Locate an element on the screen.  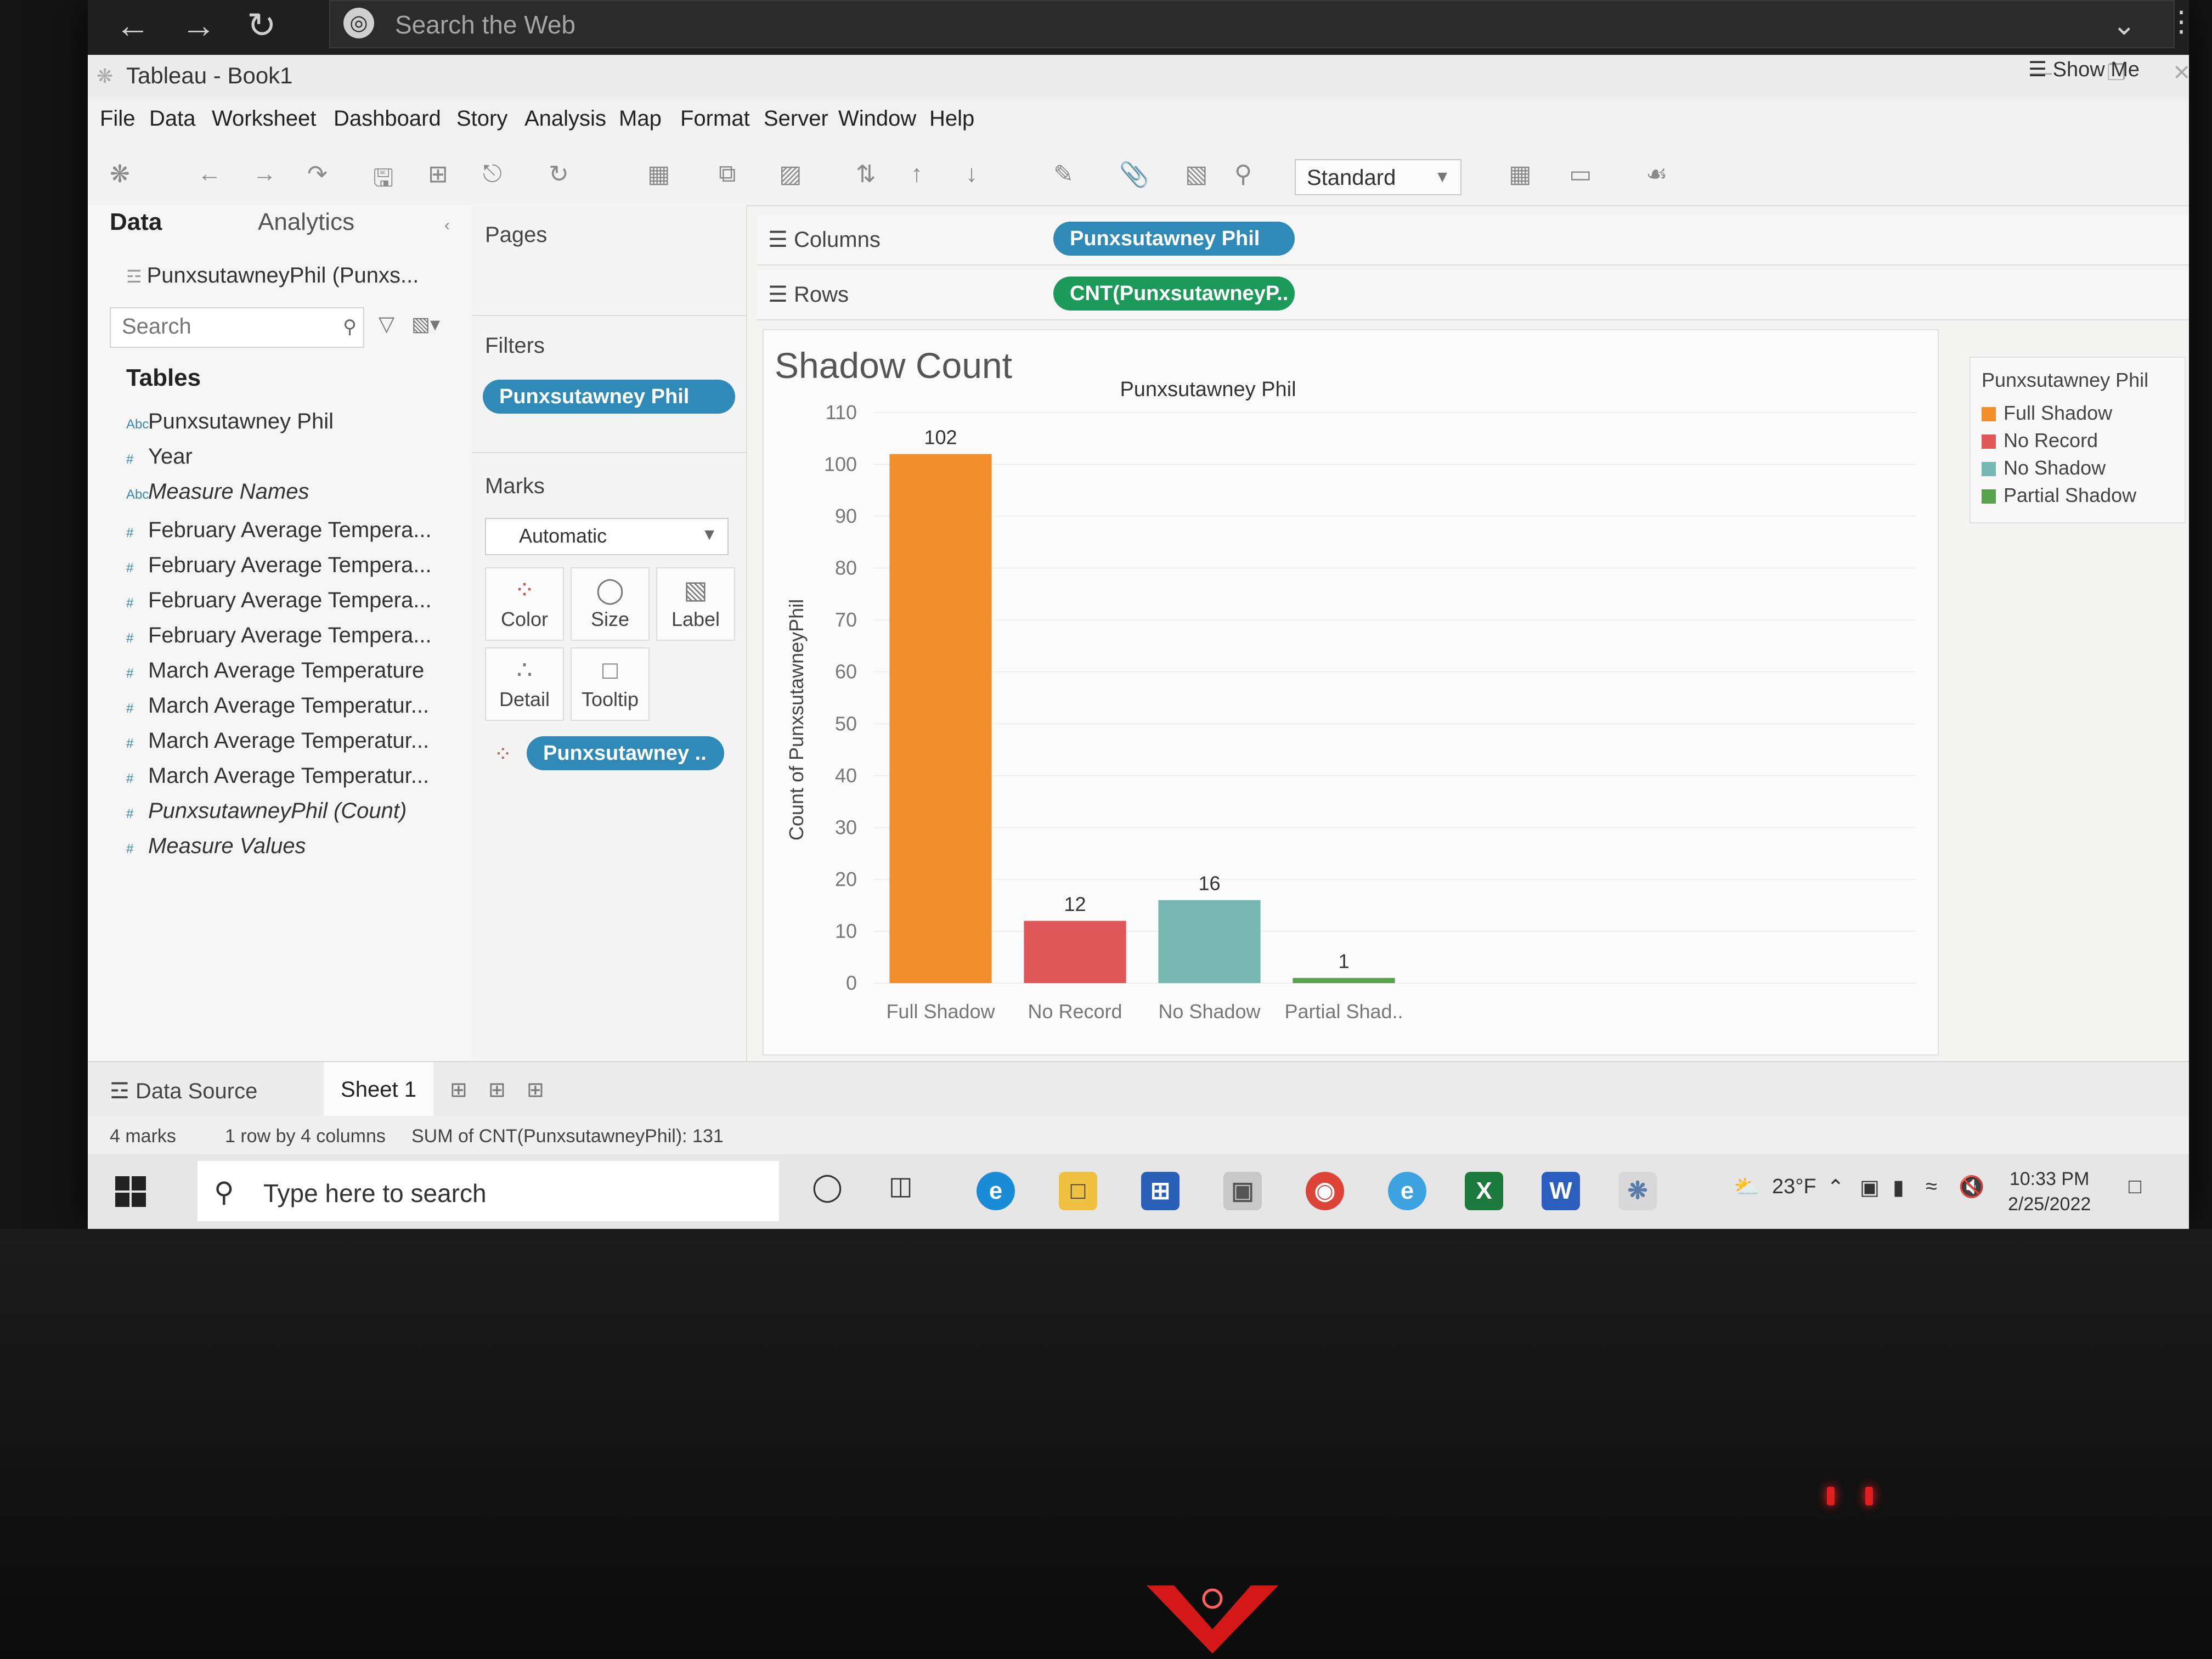
chevron-up-icon: ⌃ is located at coordinates (1836, 1187).